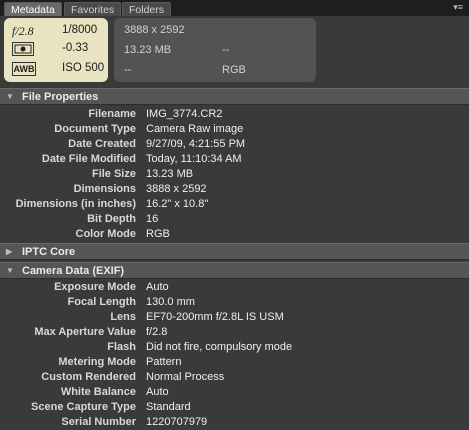  What do you see at coordinates (112, 114) in the screenshot?
I see `field-label: Filename` at bounding box center [112, 114].